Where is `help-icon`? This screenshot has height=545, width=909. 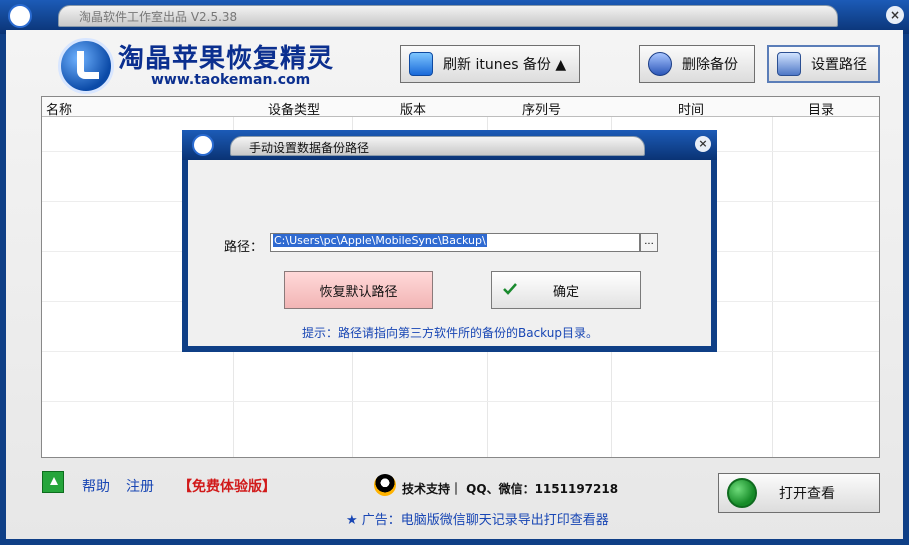 help-icon is located at coordinates (53, 482).